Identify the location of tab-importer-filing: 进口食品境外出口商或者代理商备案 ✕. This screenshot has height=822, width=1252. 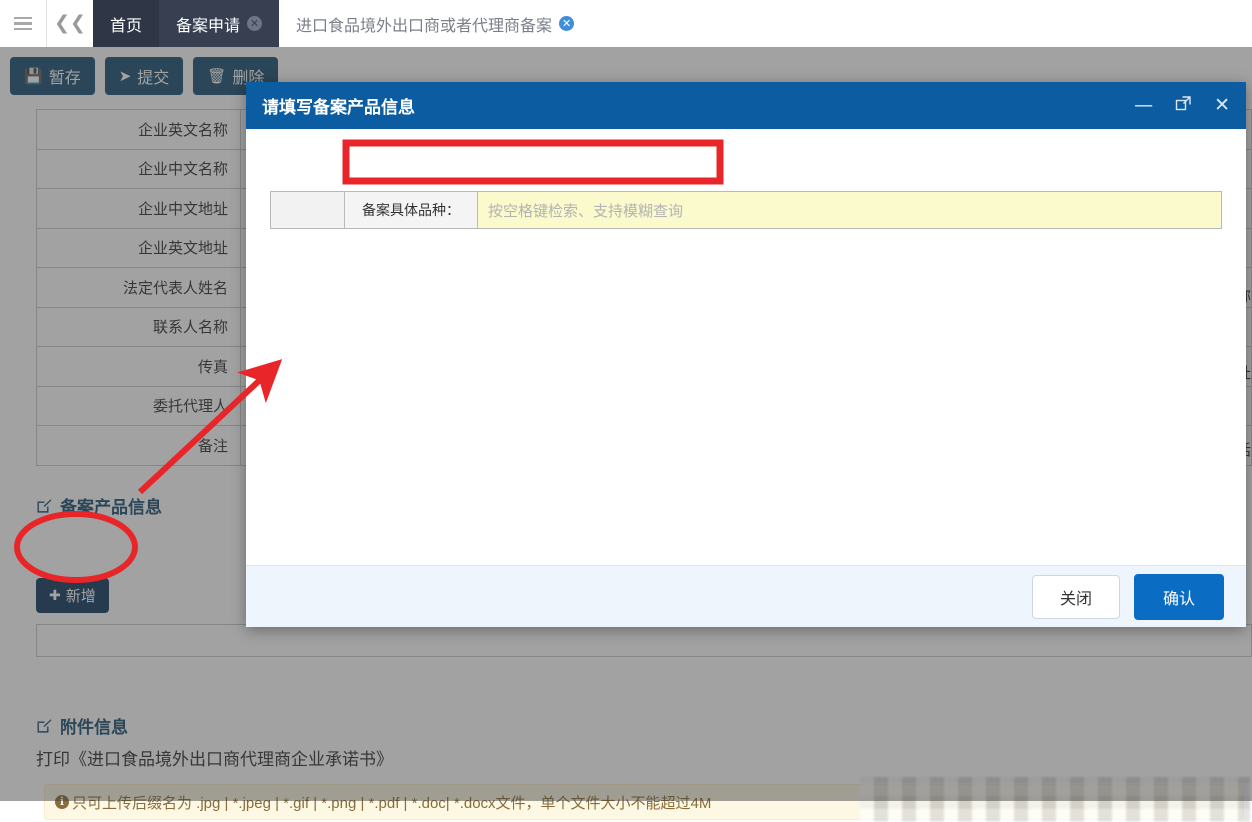
(435, 23).